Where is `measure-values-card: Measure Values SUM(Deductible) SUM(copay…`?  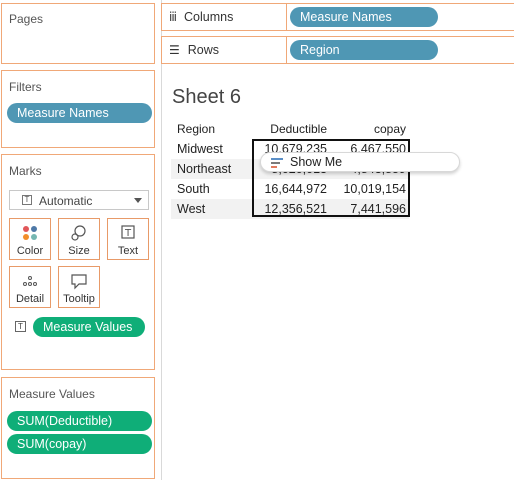
measure-values-card: Measure Values SUM(Deductible) SUM(copay… is located at coordinates (78, 428).